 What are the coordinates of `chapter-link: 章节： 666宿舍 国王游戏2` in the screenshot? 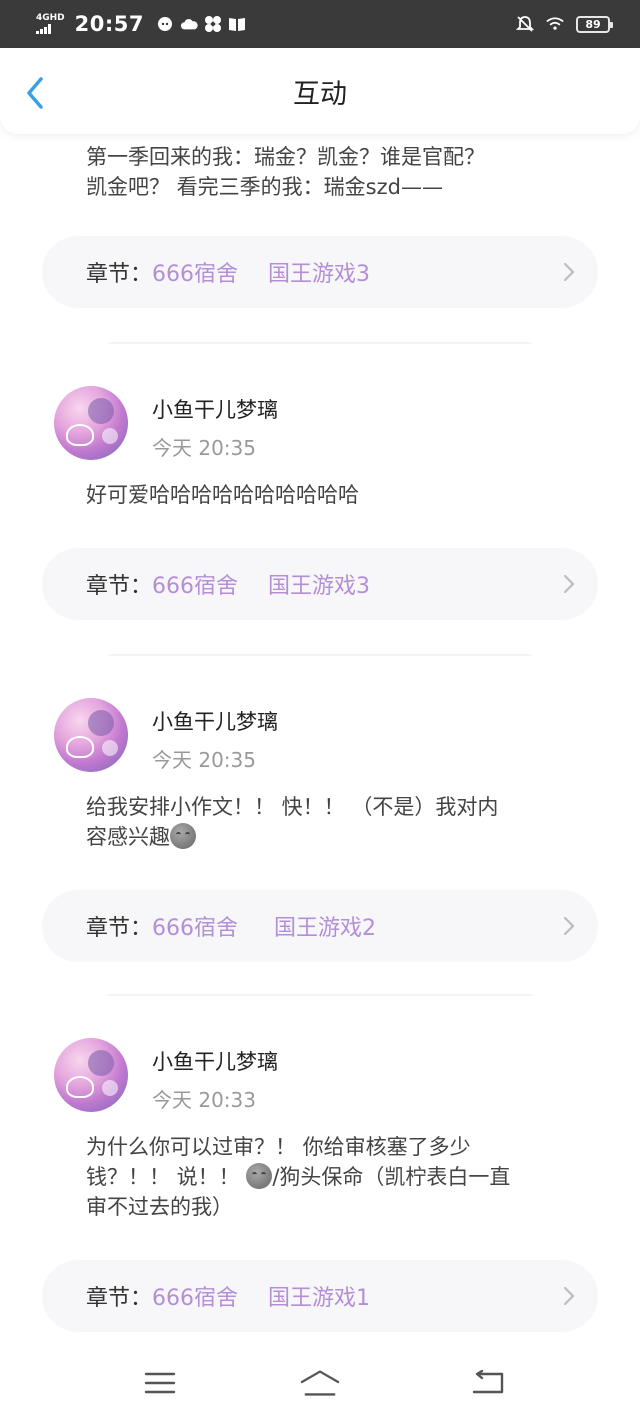 It's located at (320, 926).